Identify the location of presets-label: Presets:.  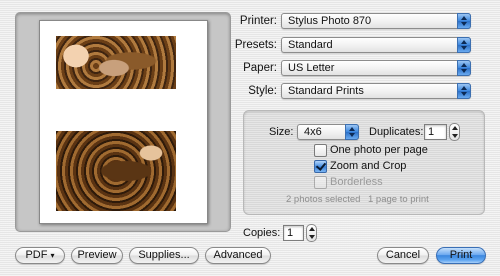
(255, 45).